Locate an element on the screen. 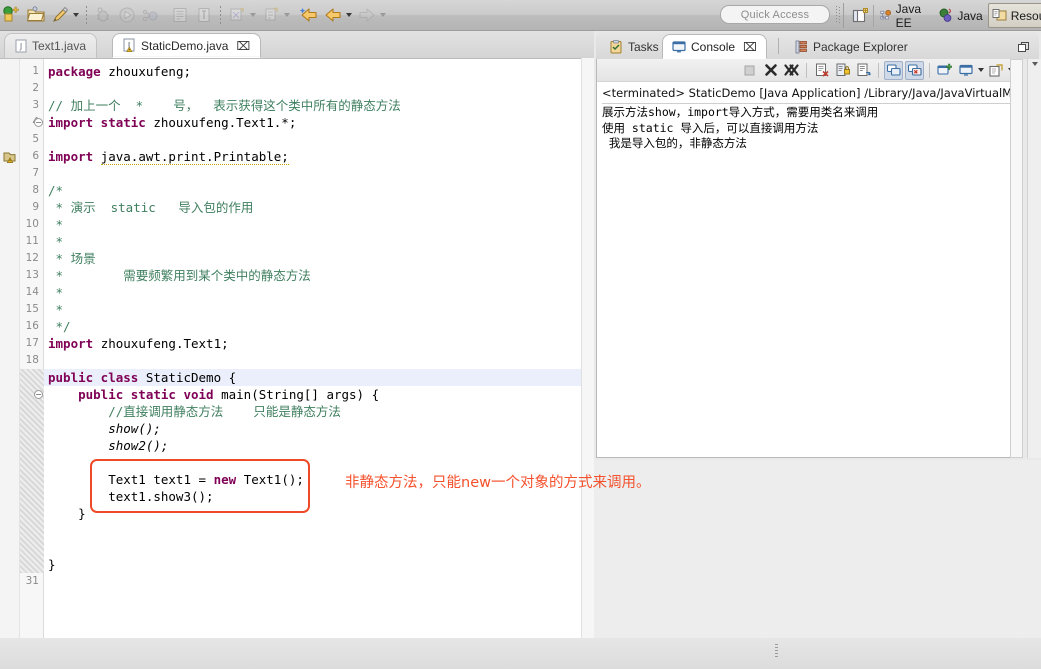  code-line: text1.show3(); is located at coordinates (131, 496).